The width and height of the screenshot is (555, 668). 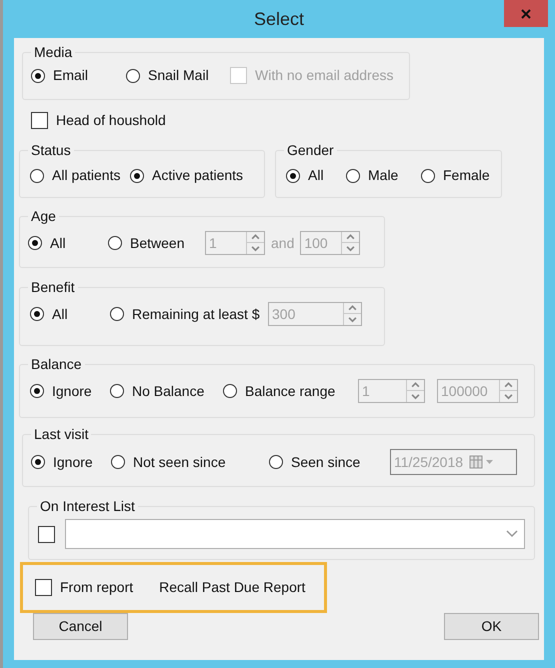 What do you see at coordinates (97, 587) in the screenshot?
I see `checkbox-label: From report` at bounding box center [97, 587].